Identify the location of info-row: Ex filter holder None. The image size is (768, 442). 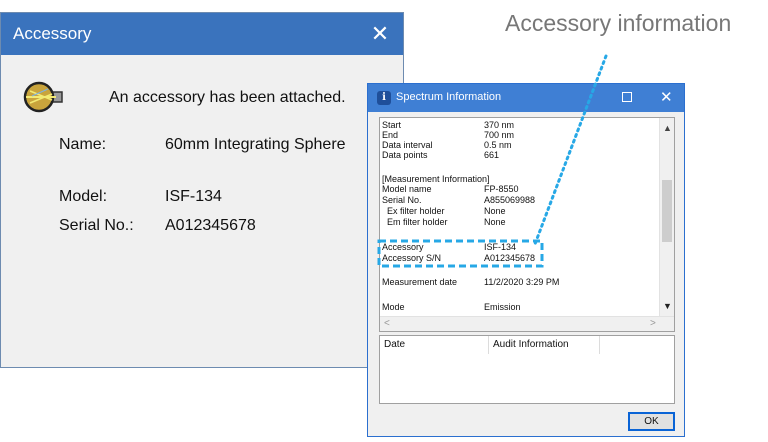
(518, 211).